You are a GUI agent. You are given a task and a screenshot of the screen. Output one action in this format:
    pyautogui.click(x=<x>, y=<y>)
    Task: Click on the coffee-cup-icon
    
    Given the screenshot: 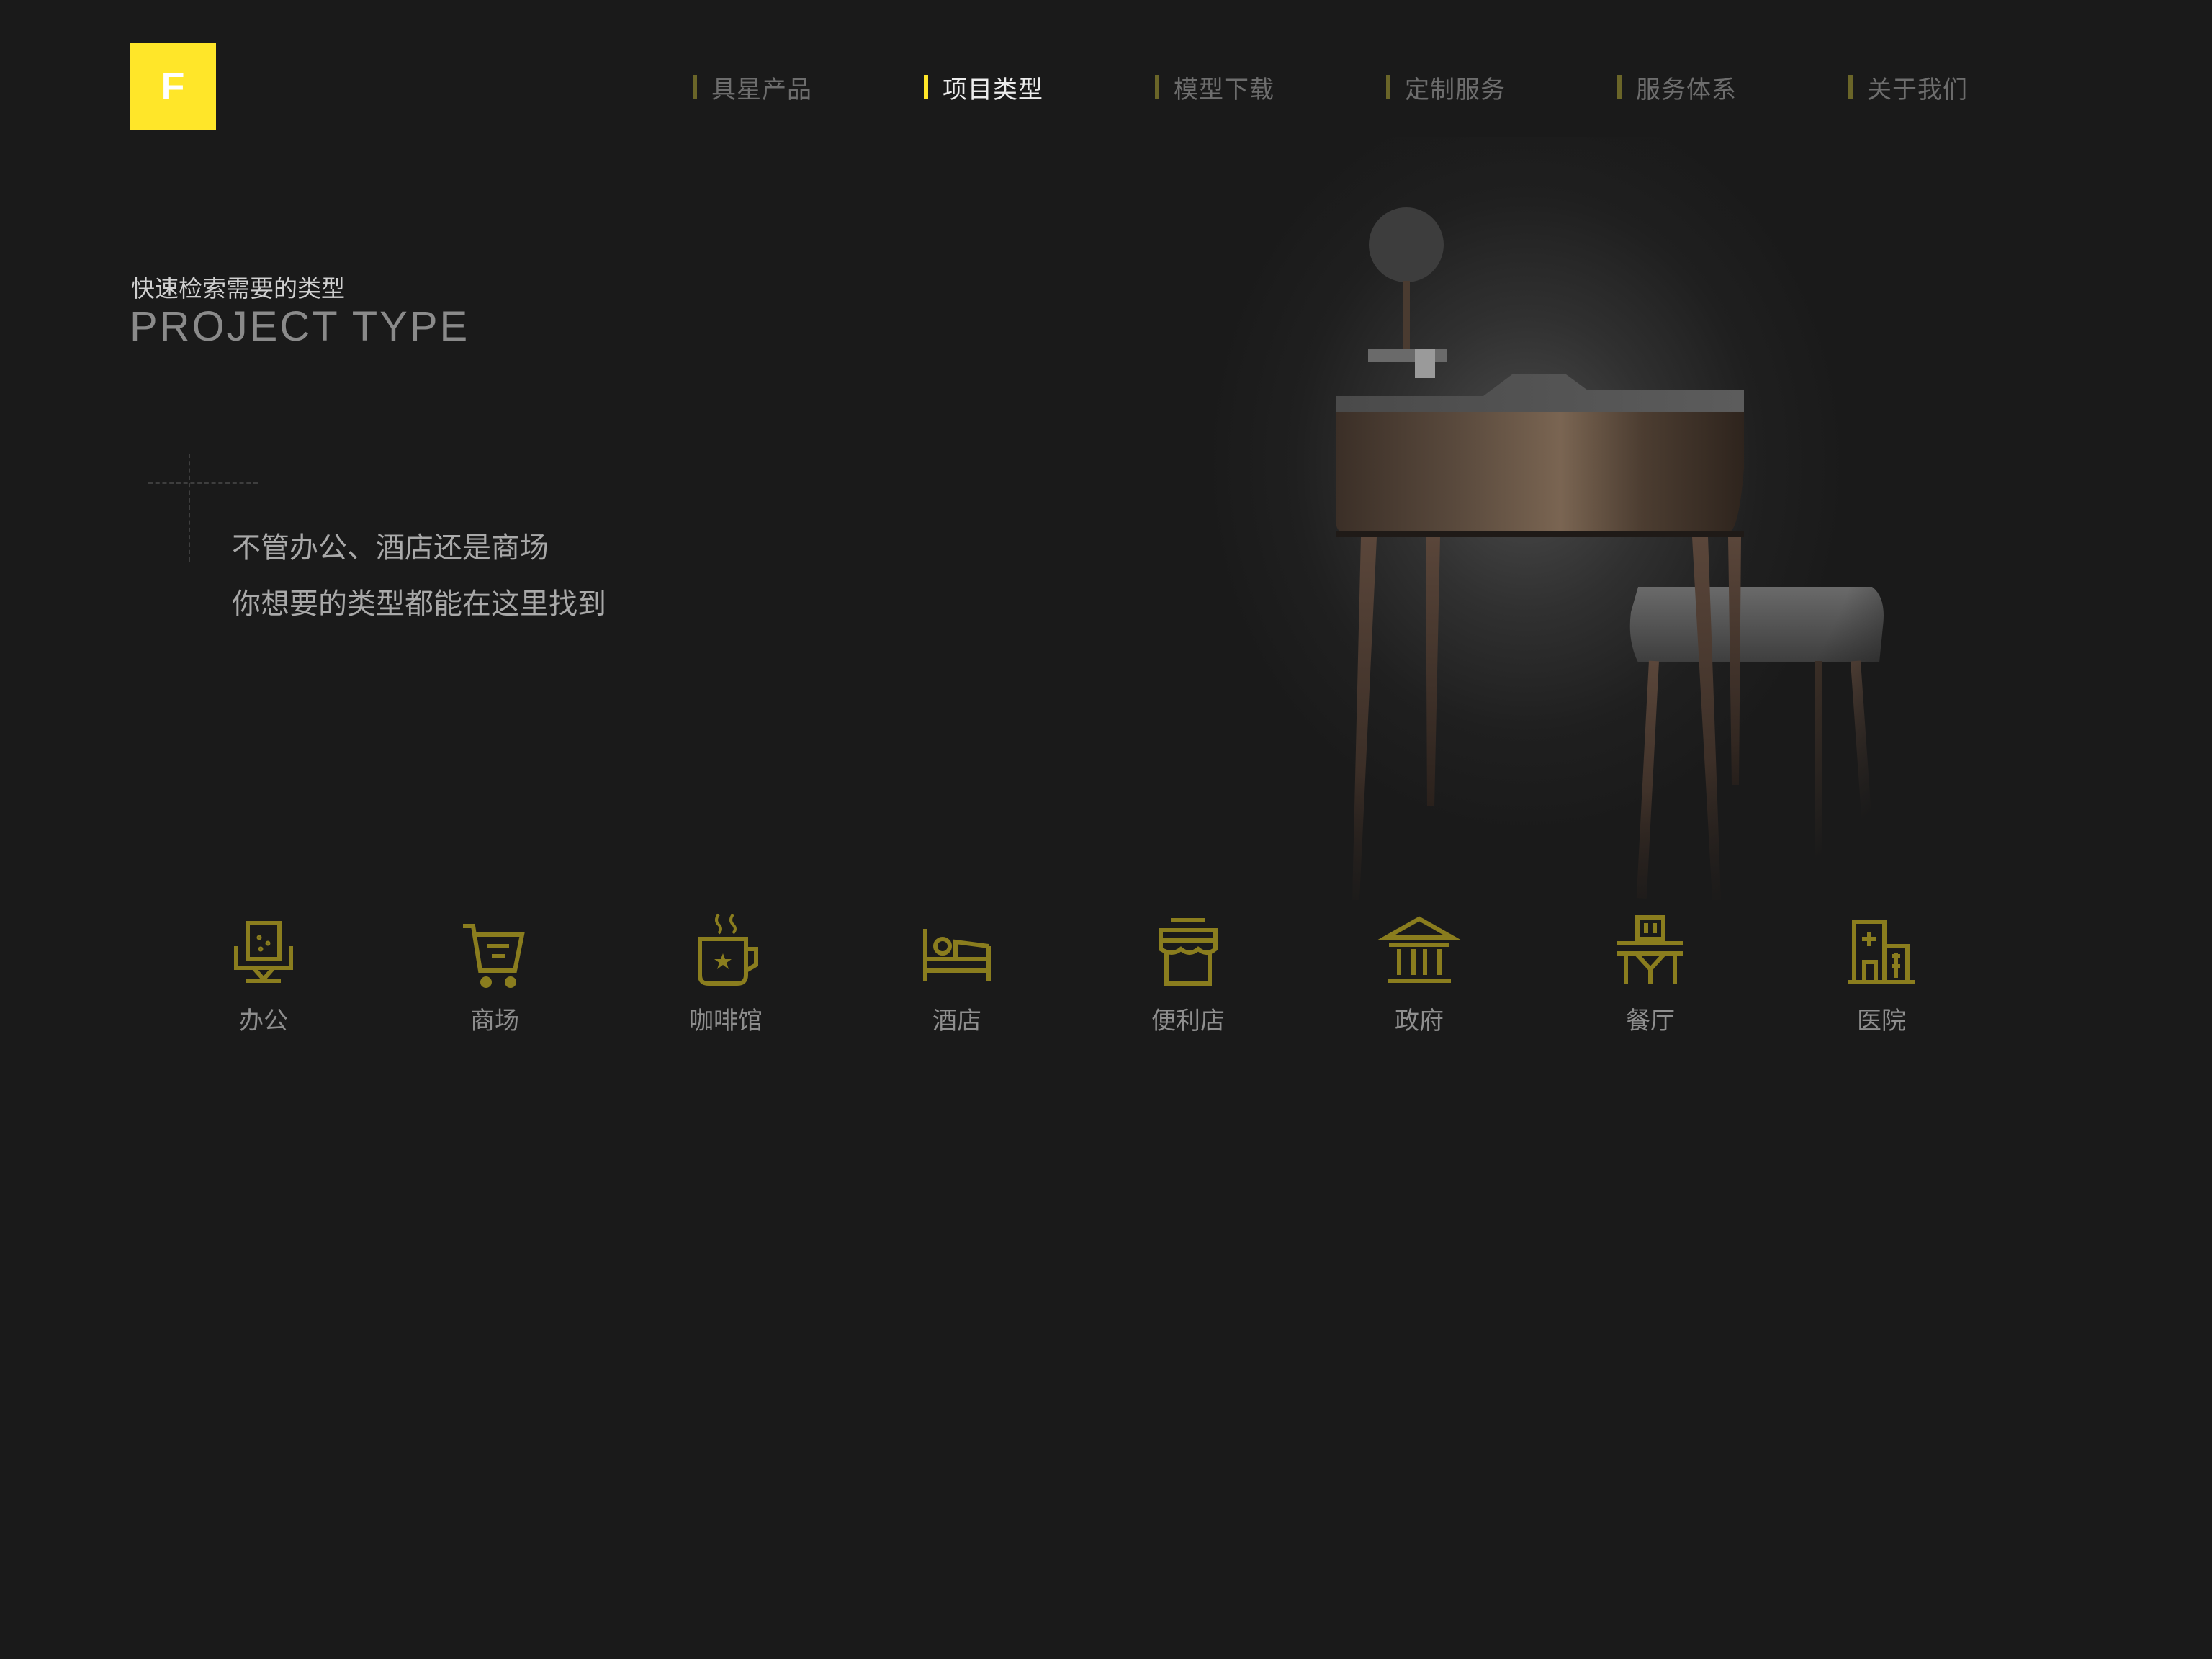 What is the action you would take?
    pyautogui.click(x=726, y=952)
    